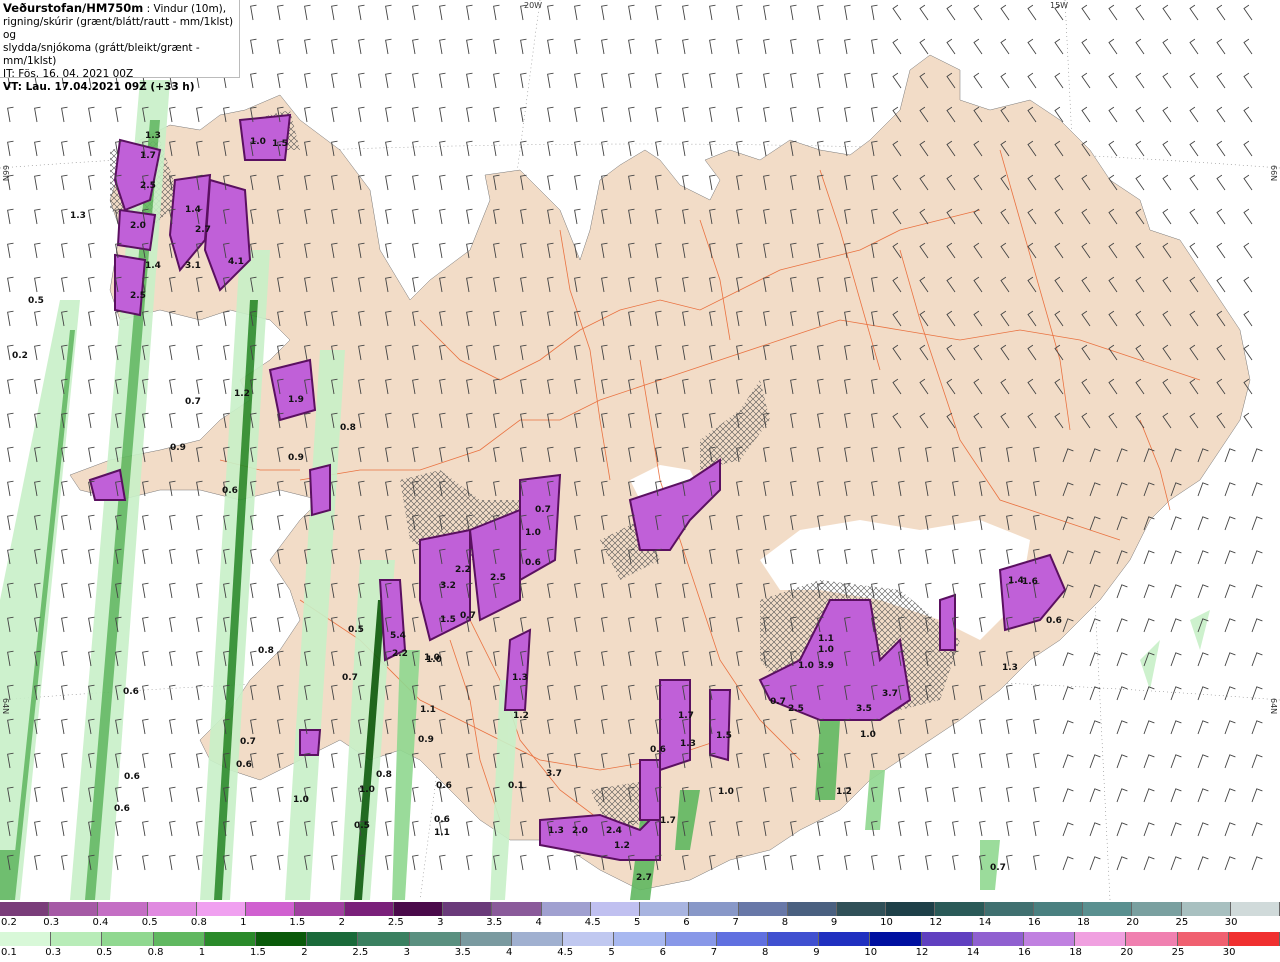 Image resolution: width=1280 pixels, height=962 pixels. I want to click on rain-scale-tick-label: 3.5, so click(462, 952).